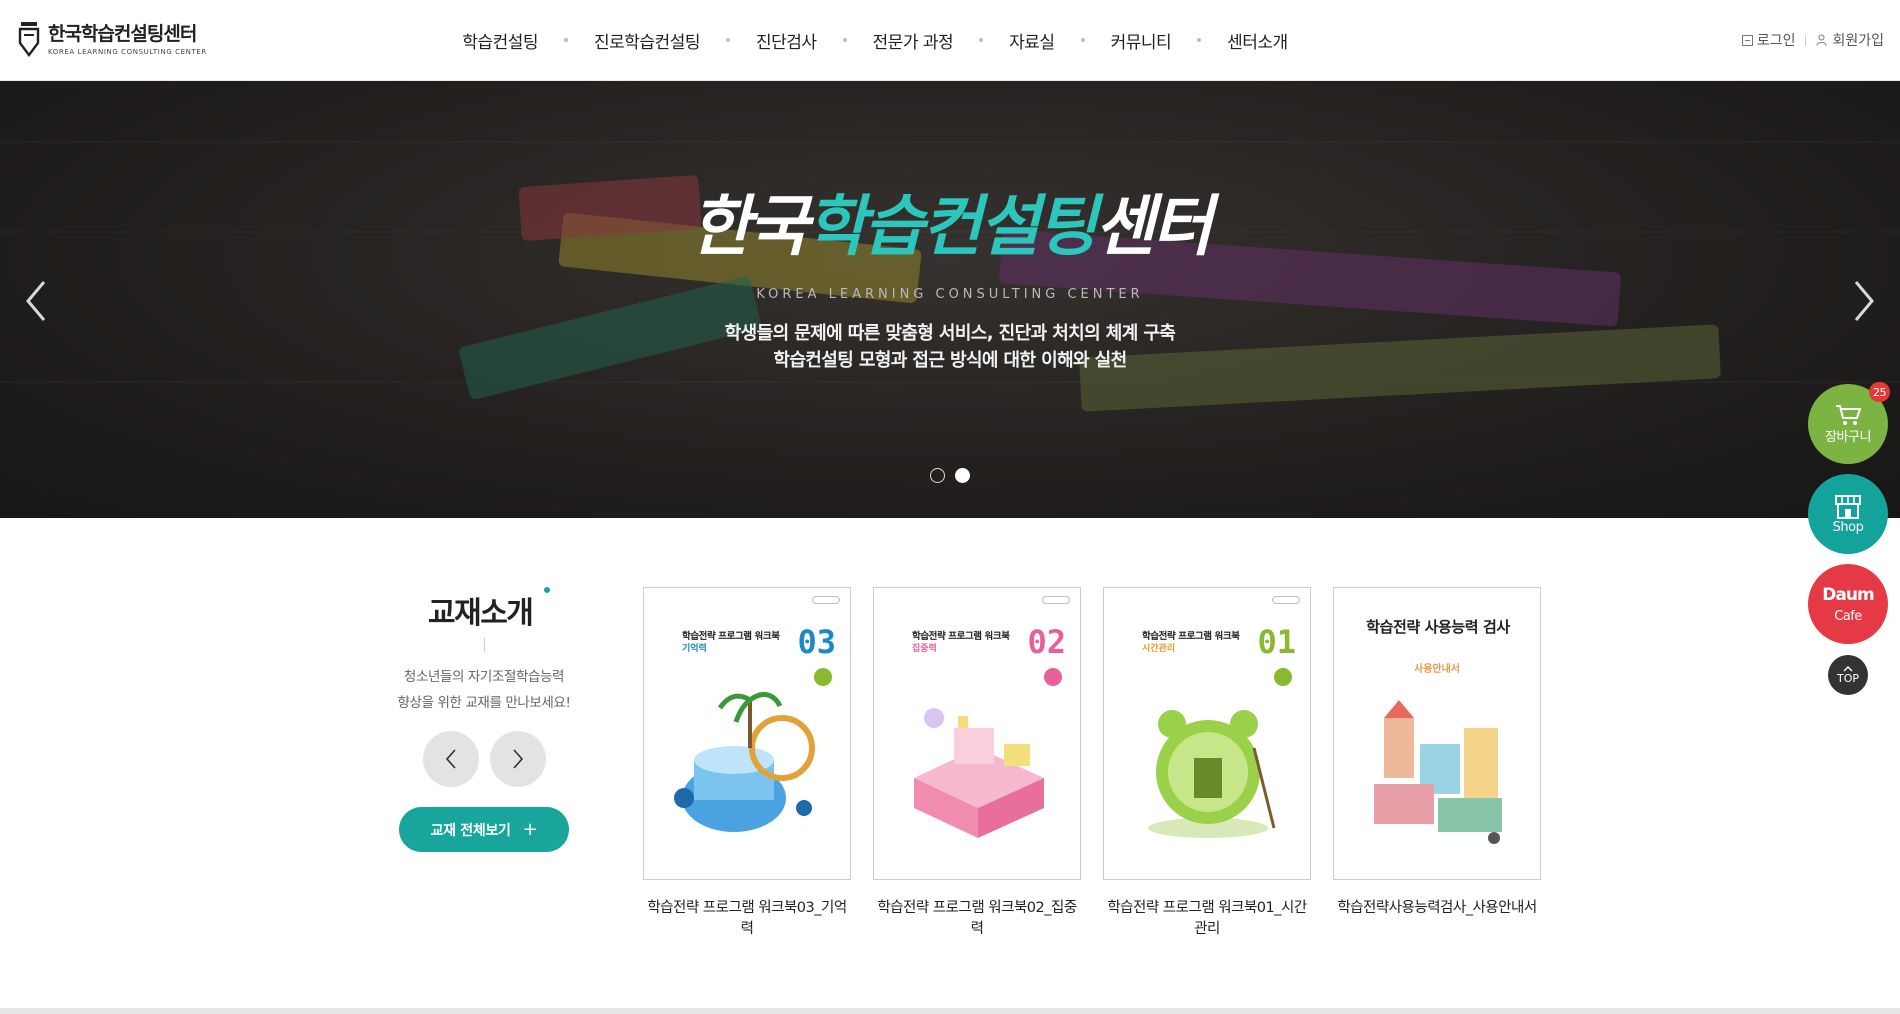 This screenshot has width=1900, height=1014. Describe the element at coordinates (694, 649) in the screenshot. I see `cover-subtitle: 기억력` at that location.